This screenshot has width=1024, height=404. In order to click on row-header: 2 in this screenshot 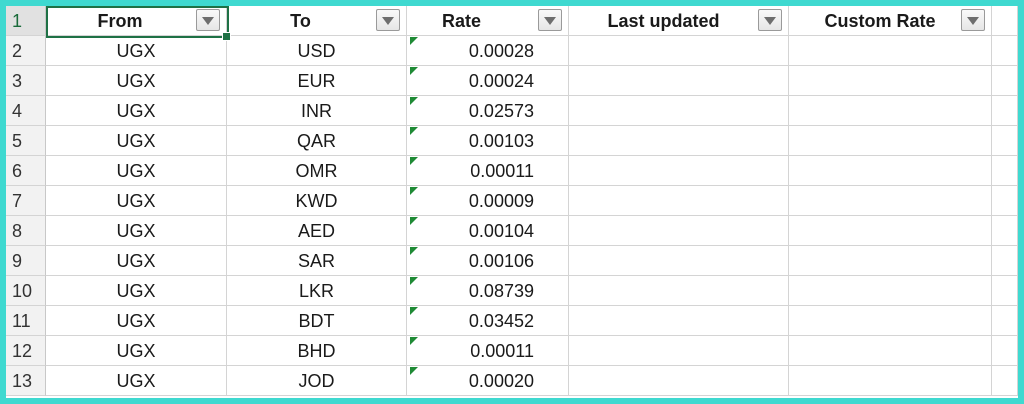, I will do `click(26, 51)`.